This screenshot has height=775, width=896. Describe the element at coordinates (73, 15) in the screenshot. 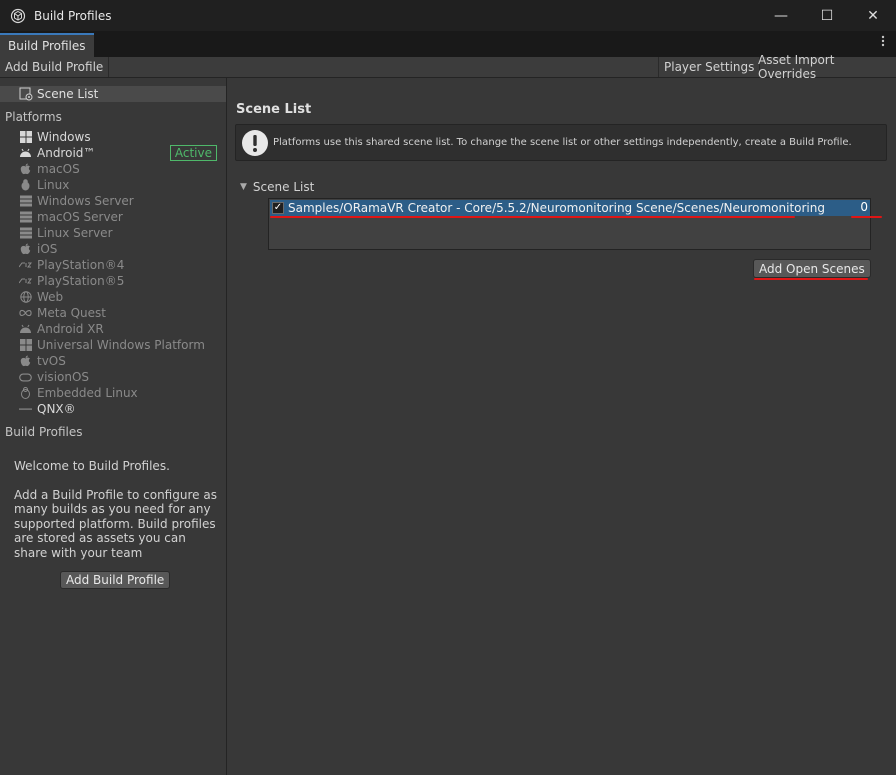

I see `window-title: Build Profiles` at that location.